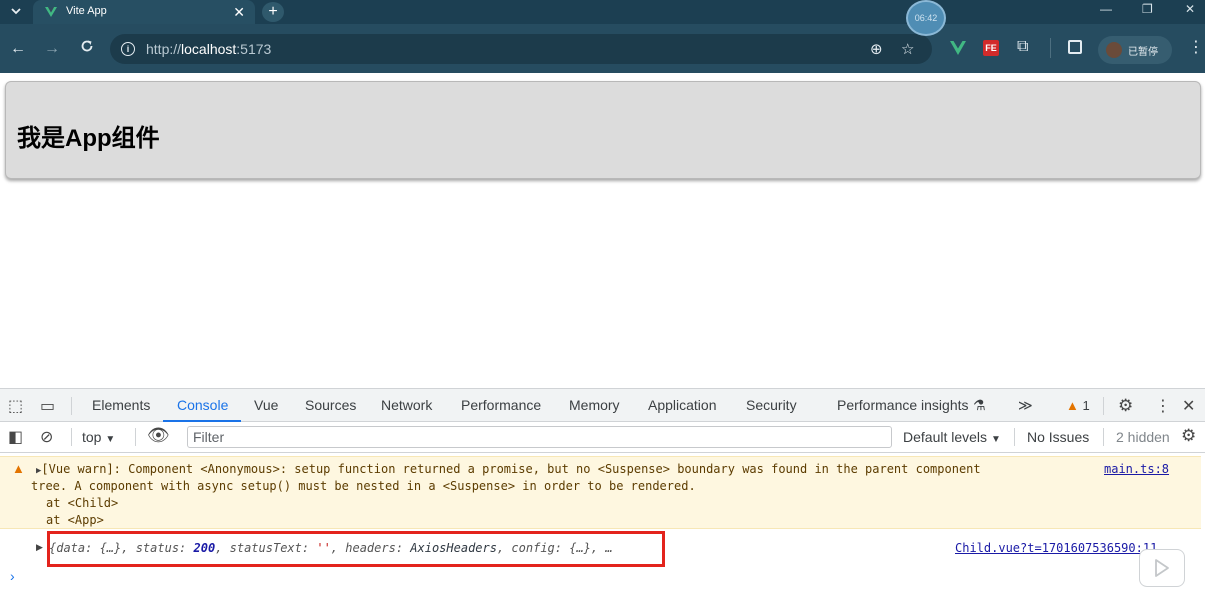 This screenshot has width=1205, height=593. What do you see at coordinates (1190, 9) in the screenshot?
I see `close-window-icon: ✕` at bounding box center [1190, 9].